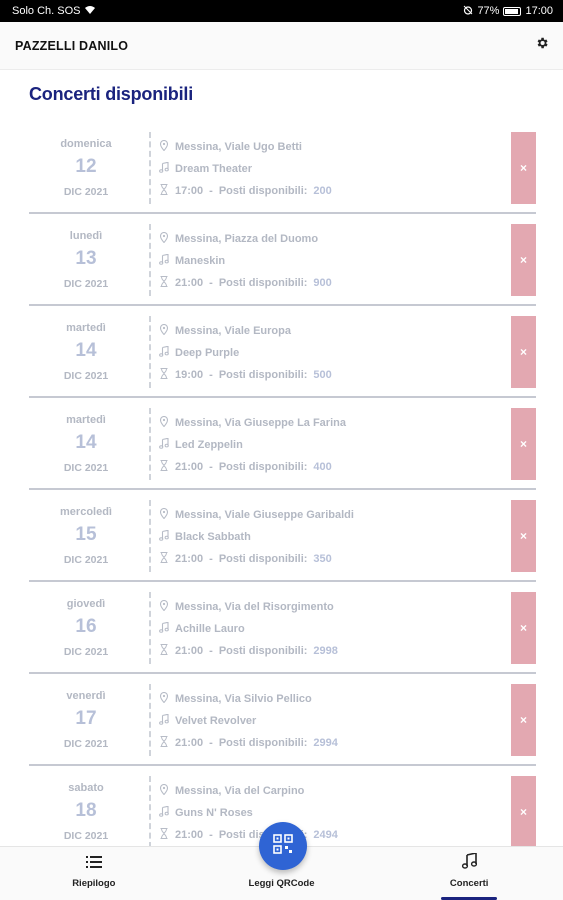 This screenshot has height=900, width=563. I want to click on concert-artist-row: Maneskin, so click(329, 261).